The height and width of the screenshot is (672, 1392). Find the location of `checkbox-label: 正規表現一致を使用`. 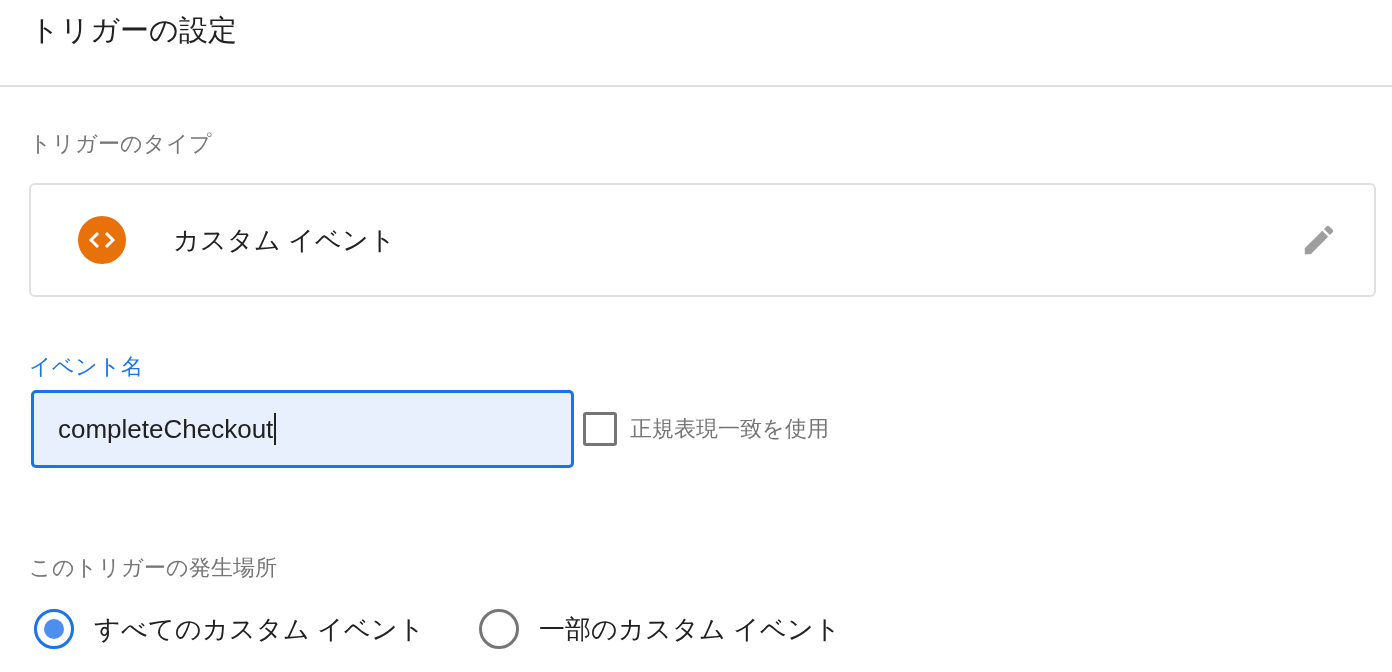

checkbox-label: 正規表現一致を使用 is located at coordinates (729, 429).